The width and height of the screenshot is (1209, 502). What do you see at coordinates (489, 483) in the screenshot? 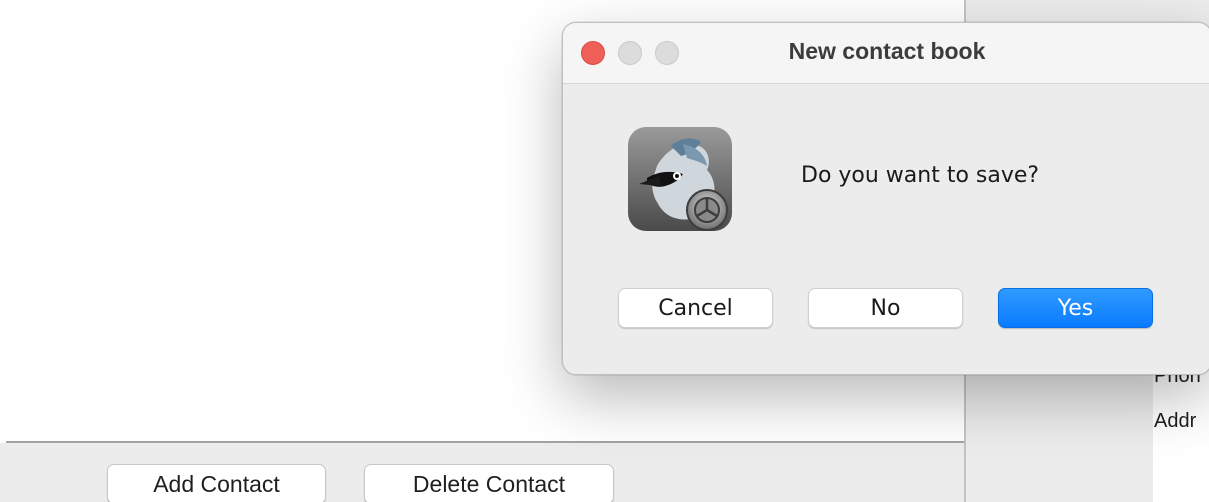
I see `delete-contact-button: Delete Contact` at bounding box center [489, 483].